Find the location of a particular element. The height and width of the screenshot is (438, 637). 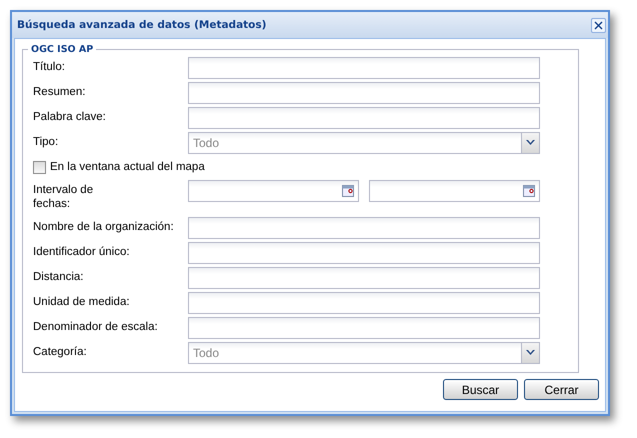

fieldset-legend: OGC ISO AP is located at coordinates (62, 50).